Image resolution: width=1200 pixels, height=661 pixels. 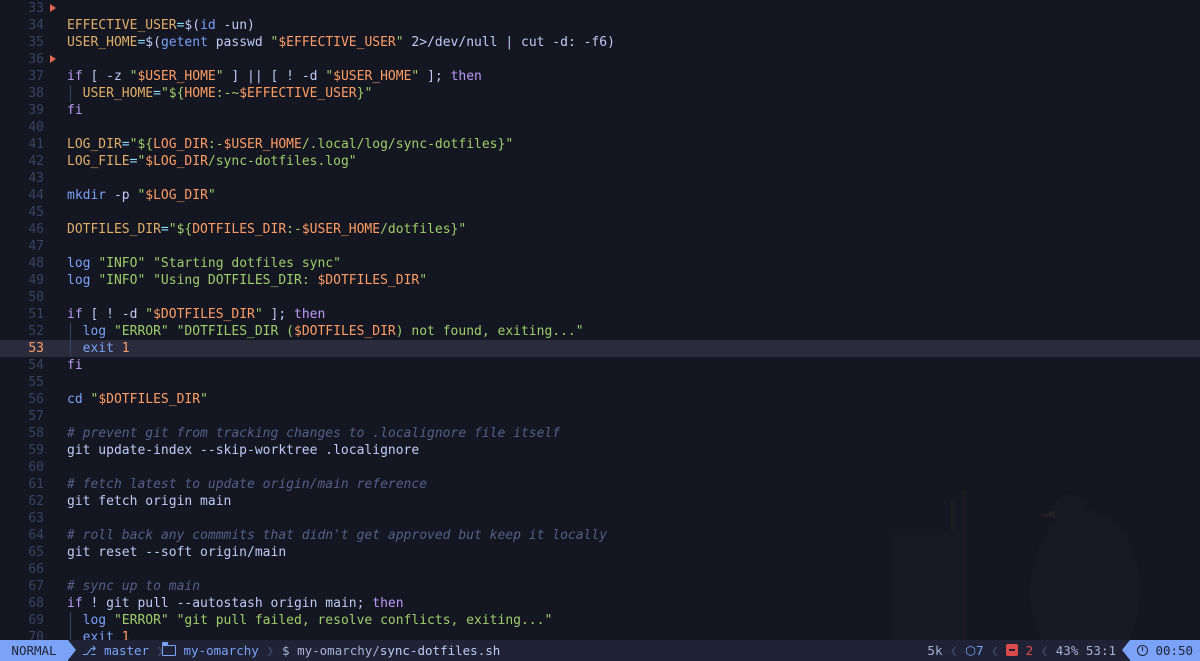 What do you see at coordinates (600, 365) in the screenshot?
I see `code-line: 54 fi` at bounding box center [600, 365].